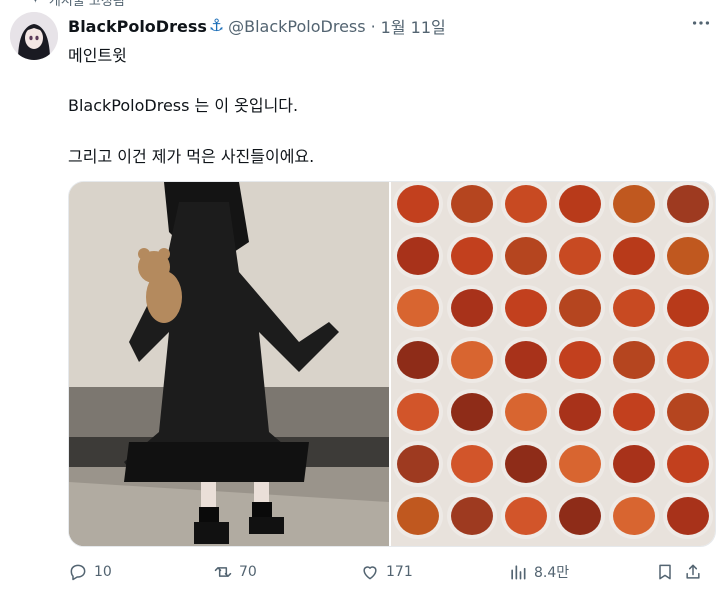 Image resolution: width=727 pixels, height=594 pixels. What do you see at coordinates (399, 572) in the screenshot?
I see `like-count: 171` at bounding box center [399, 572].